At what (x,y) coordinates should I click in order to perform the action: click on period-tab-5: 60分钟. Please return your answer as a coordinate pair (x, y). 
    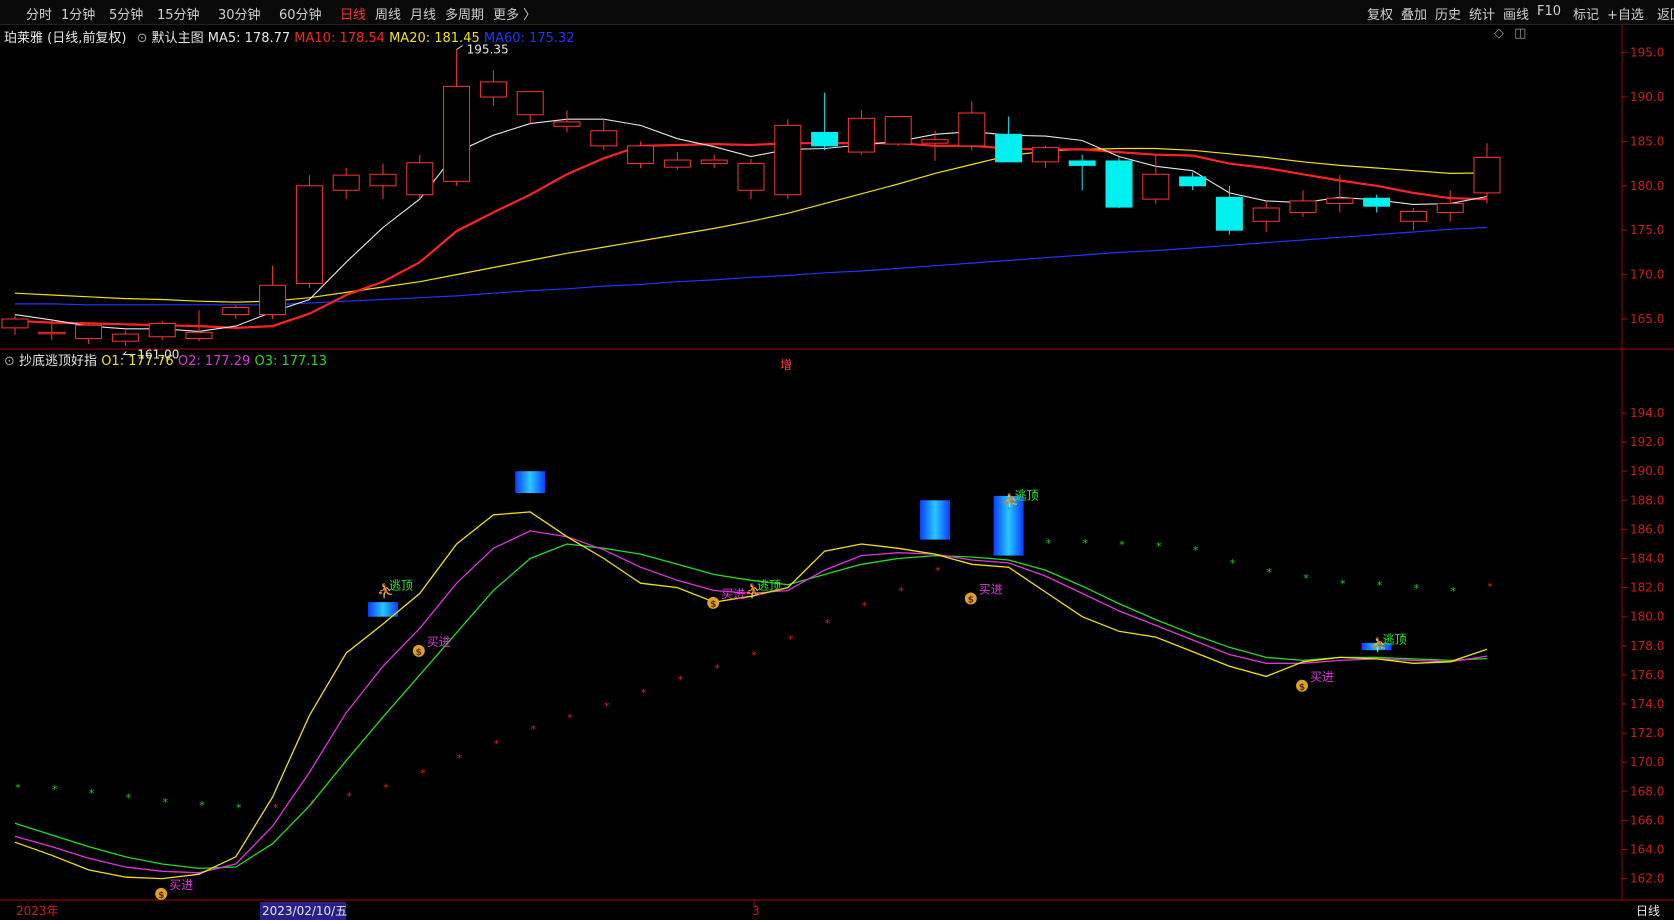
    Looking at the image, I should click on (300, 13).